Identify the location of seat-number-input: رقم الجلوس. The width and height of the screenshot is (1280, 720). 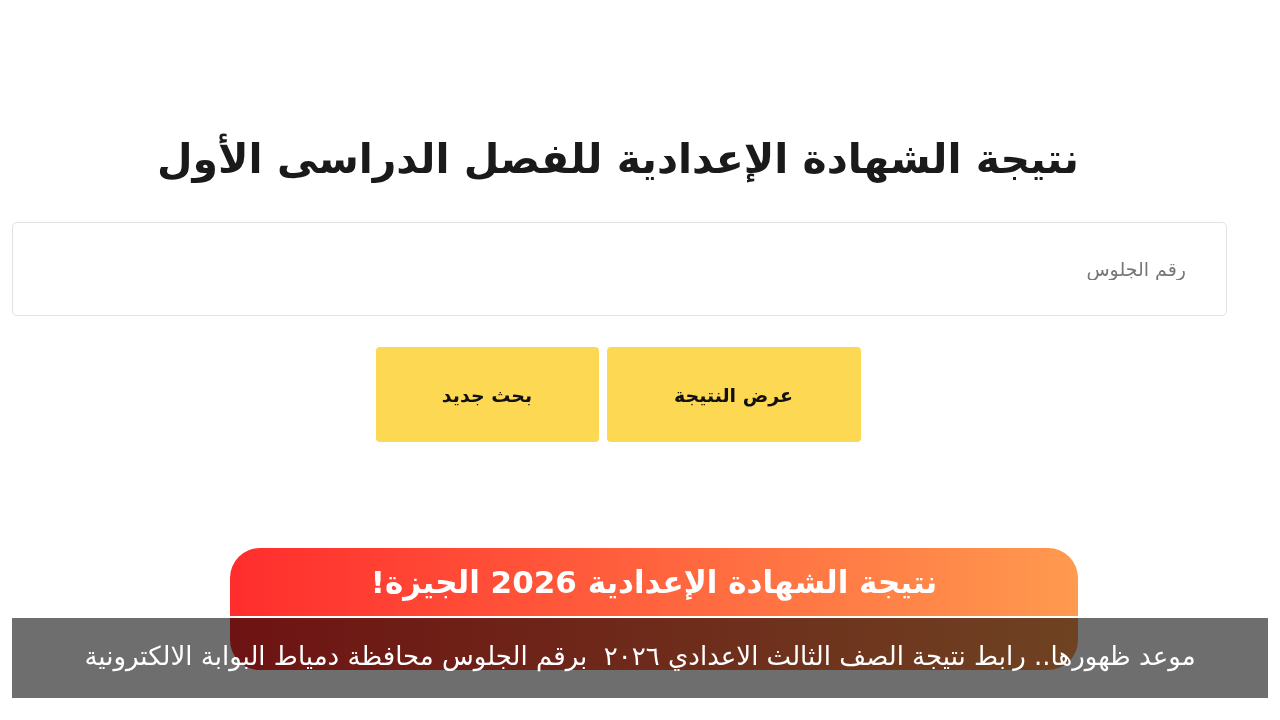
(619, 269).